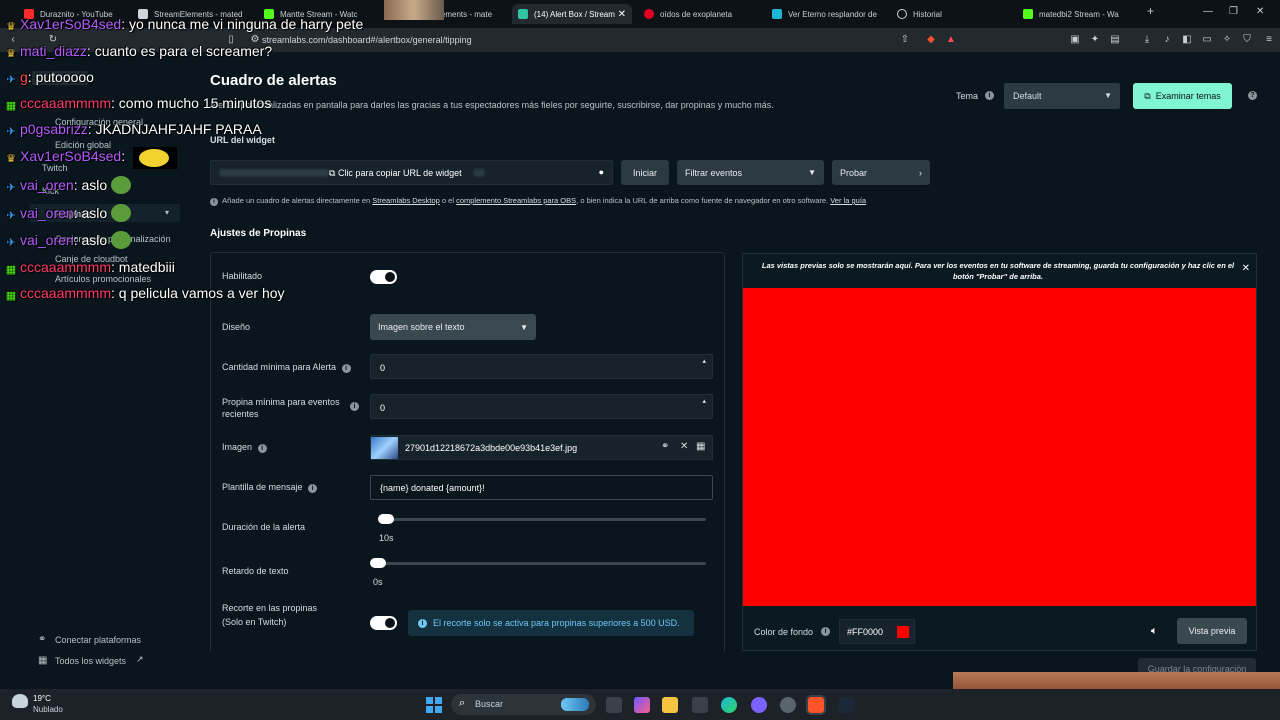 Image resolution: width=1280 pixels, height=720 pixels. I want to click on tab-5-favicon-icon, so click(649, 14).